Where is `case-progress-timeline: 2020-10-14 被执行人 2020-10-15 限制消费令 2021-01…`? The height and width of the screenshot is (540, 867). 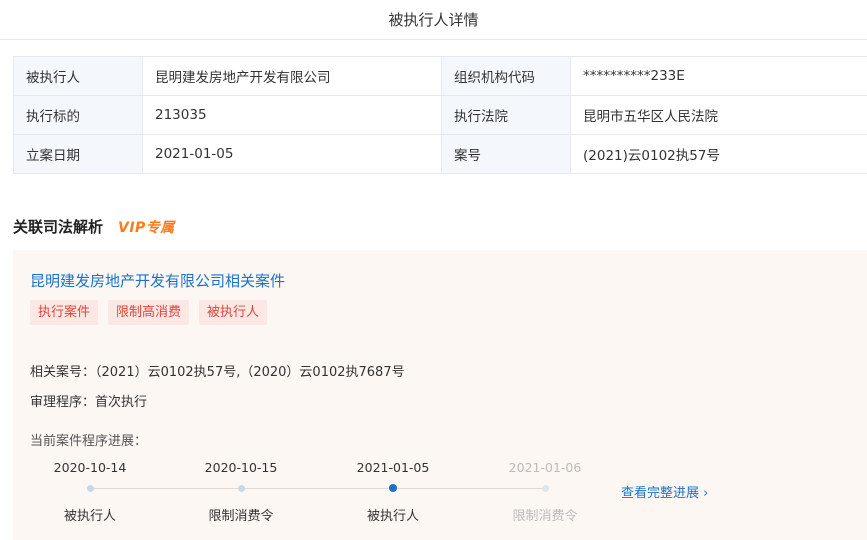
case-progress-timeline: 2020-10-14 被执行人 2020-10-15 限制消费令 2021-01… is located at coordinates (440, 490).